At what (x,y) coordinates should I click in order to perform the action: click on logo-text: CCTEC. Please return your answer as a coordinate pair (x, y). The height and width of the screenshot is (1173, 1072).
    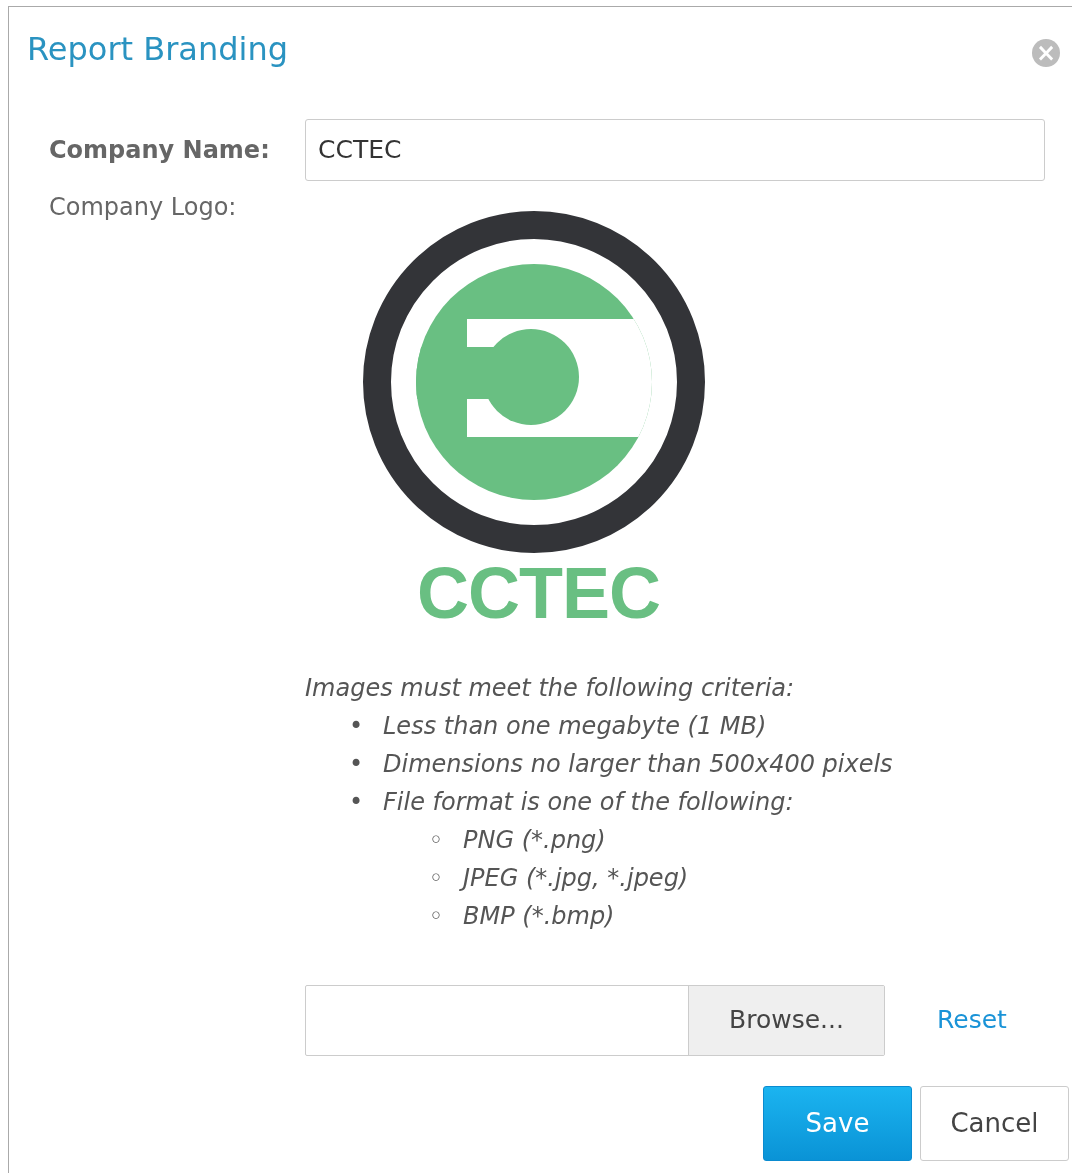
    Looking at the image, I should click on (539, 592).